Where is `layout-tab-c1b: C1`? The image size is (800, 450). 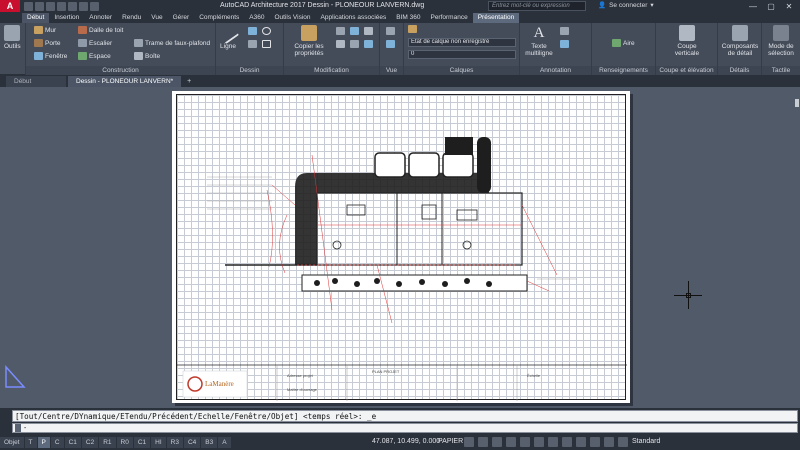
layout-tab-c1b: C1 is located at coordinates (142, 442).